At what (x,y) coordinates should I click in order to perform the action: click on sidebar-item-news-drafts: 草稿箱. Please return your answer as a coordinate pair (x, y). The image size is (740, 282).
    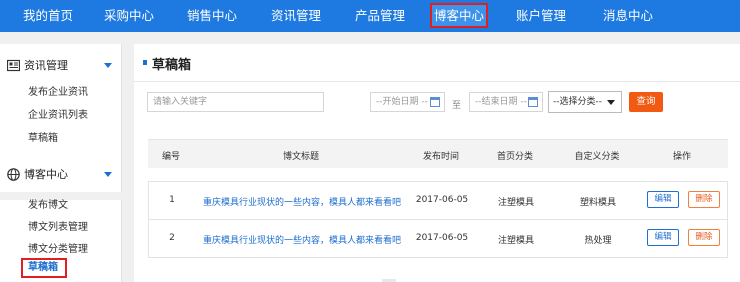
    Looking at the image, I should click on (43, 136).